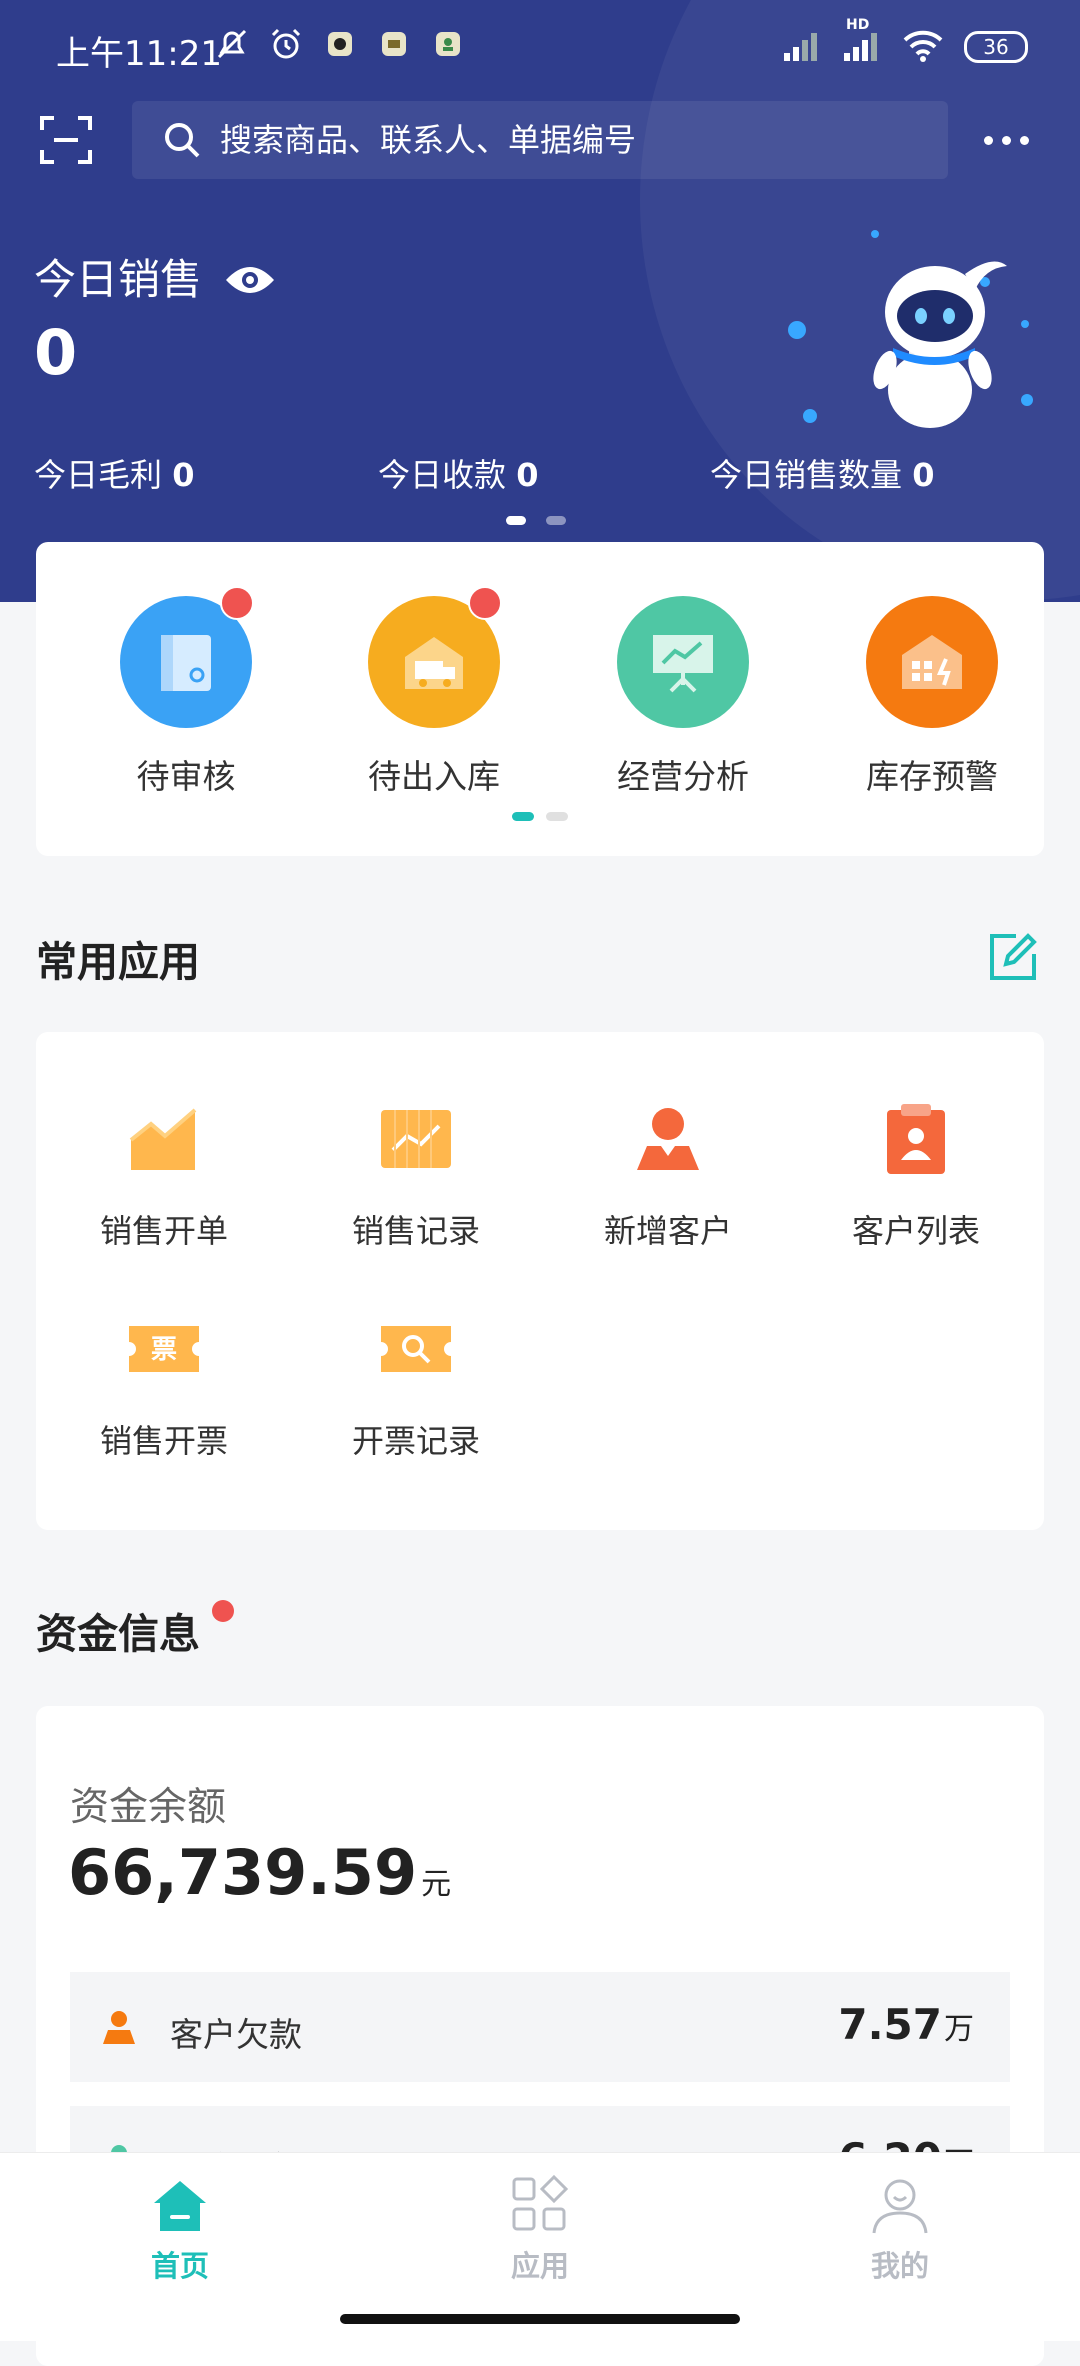  I want to click on common-apps-title: 常用应用, so click(118, 962).